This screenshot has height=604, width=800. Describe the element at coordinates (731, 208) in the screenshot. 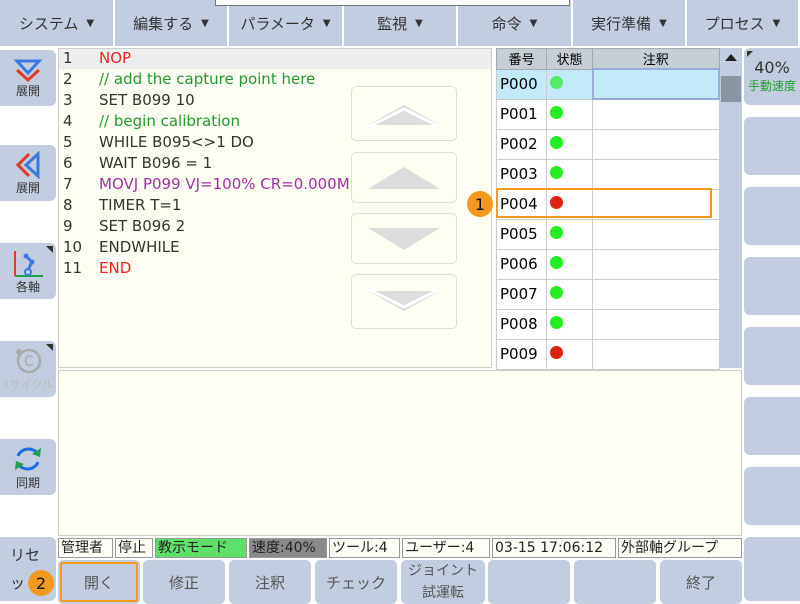

I see `table-scrollbar` at that location.